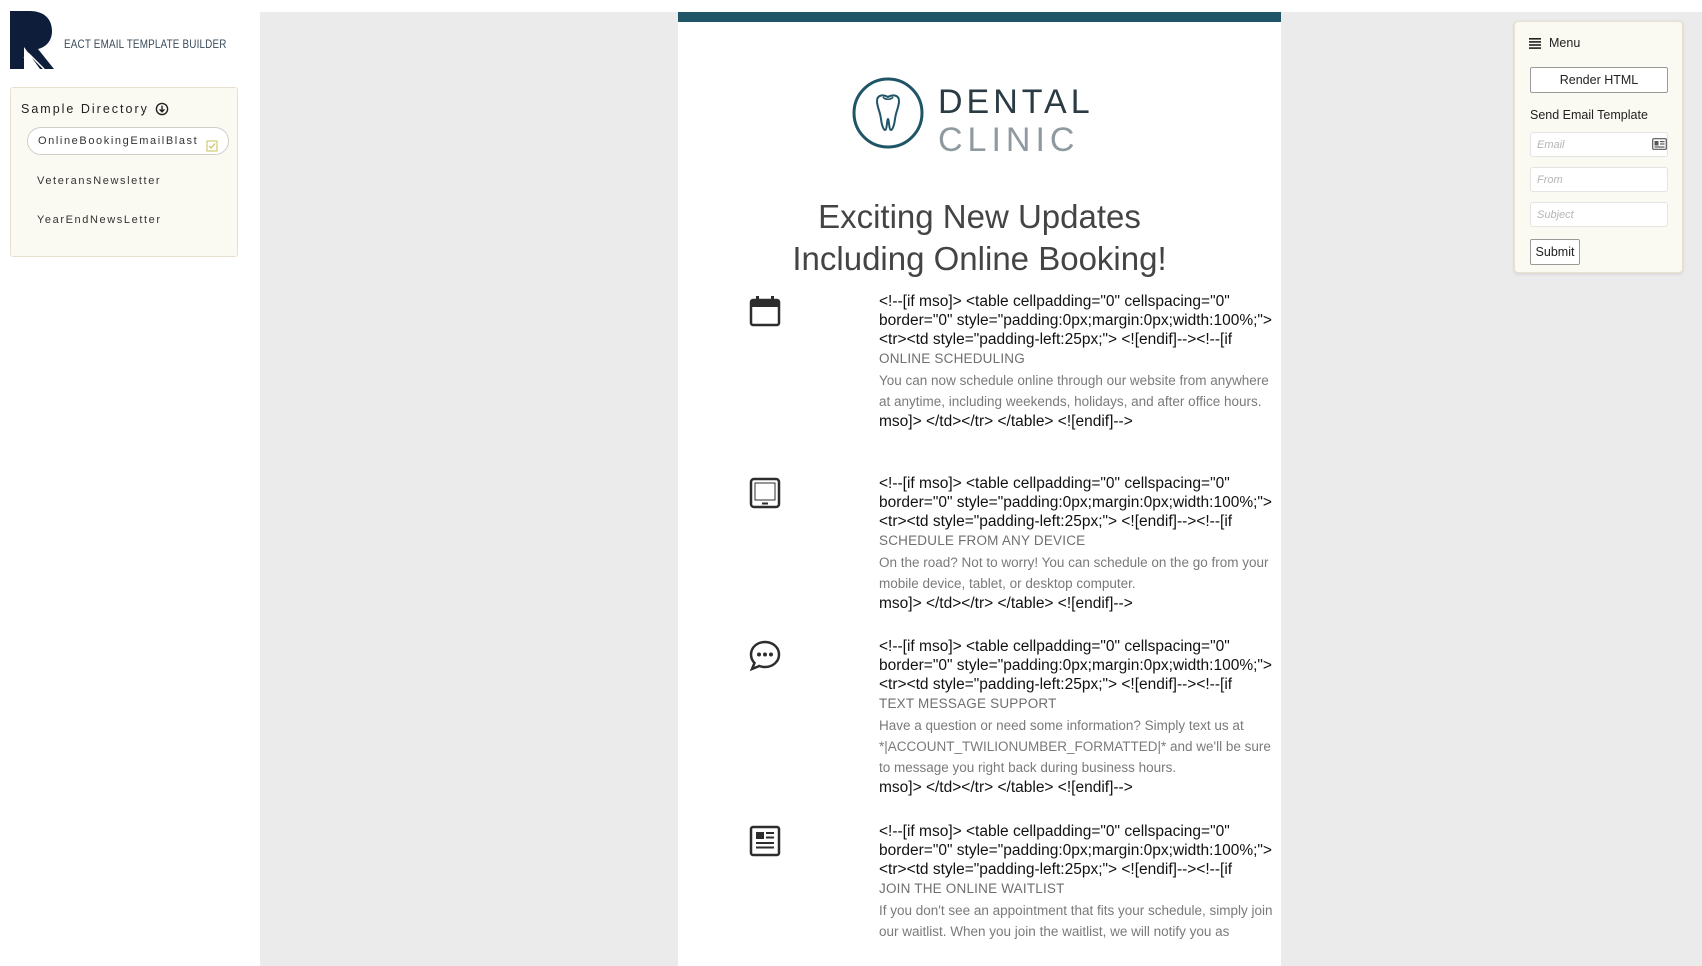  Describe the element at coordinates (972, 888) in the screenshot. I see `feature-title: JOIN THE ONLINE WAITLIST` at that location.